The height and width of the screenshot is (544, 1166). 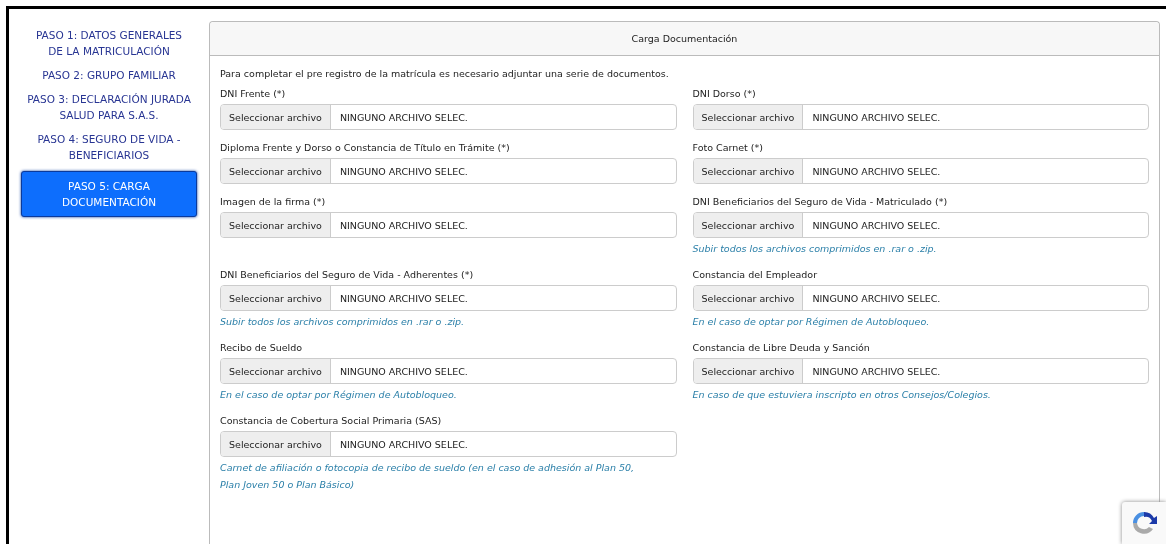 I want to click on field-label: DNI Dorso (*), so click(x=724, y=94).